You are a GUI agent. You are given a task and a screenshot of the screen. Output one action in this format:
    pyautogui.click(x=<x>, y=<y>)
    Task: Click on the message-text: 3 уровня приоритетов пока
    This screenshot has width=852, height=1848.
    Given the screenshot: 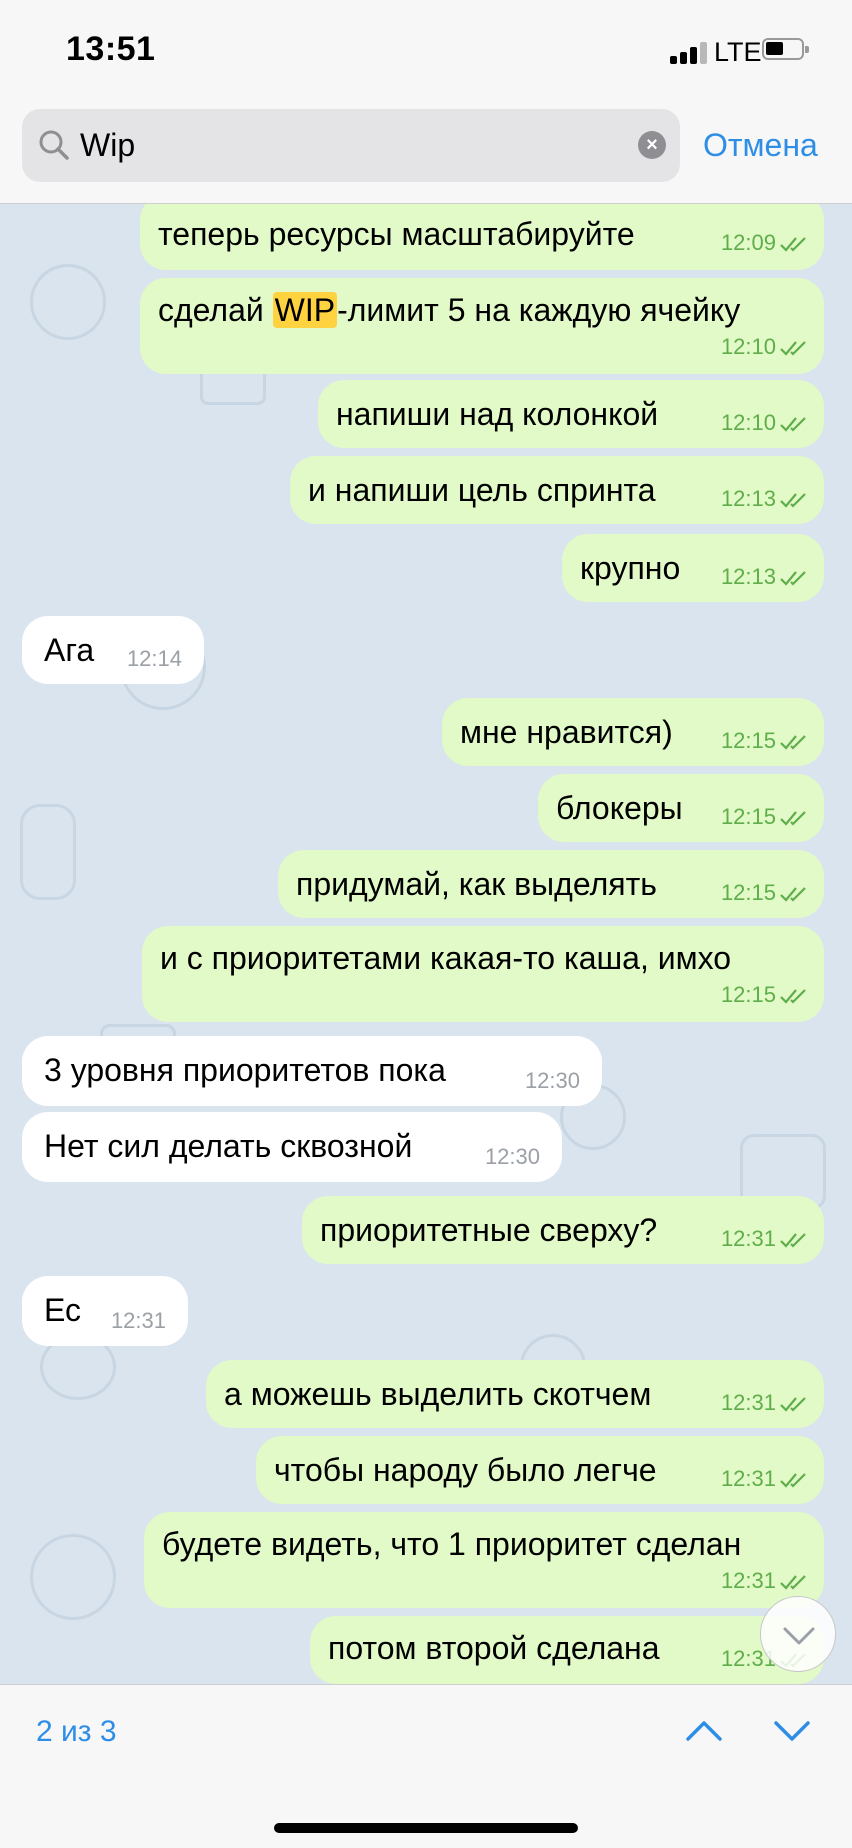 What is the action you would take?
    pyautogui.click(x=245, y=1070)
    